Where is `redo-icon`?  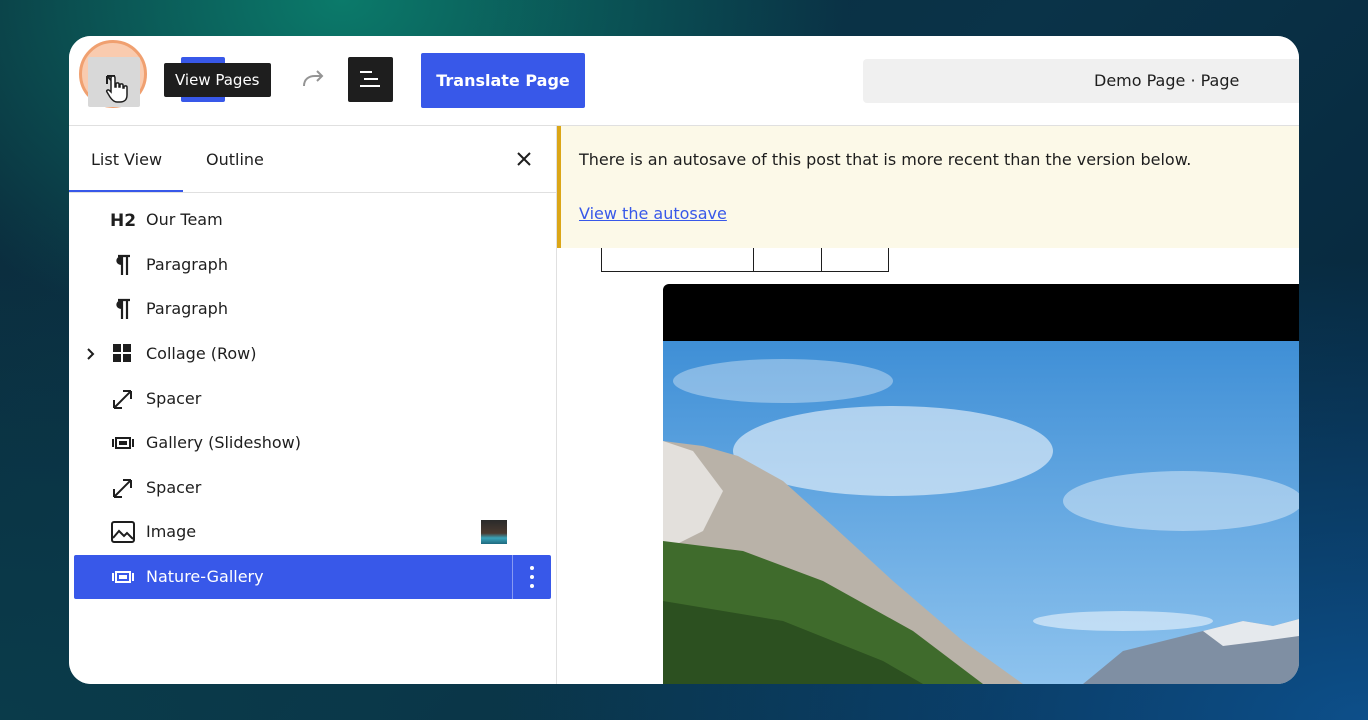 redo-icon is located at coordinates (314, 80).